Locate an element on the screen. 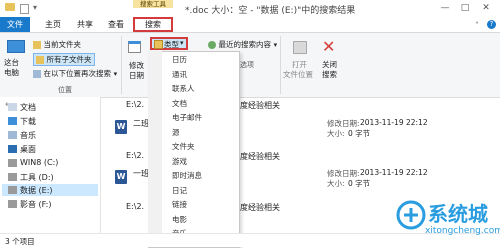  type-label: 类型 is located at coordinates (171, 44).